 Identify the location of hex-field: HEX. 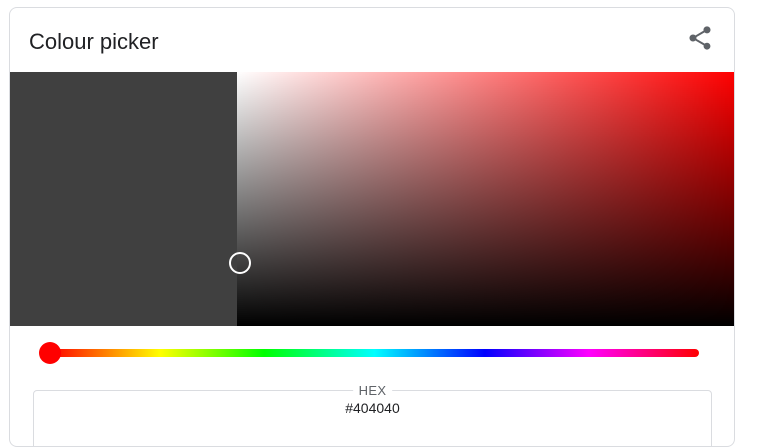
(372, 414).